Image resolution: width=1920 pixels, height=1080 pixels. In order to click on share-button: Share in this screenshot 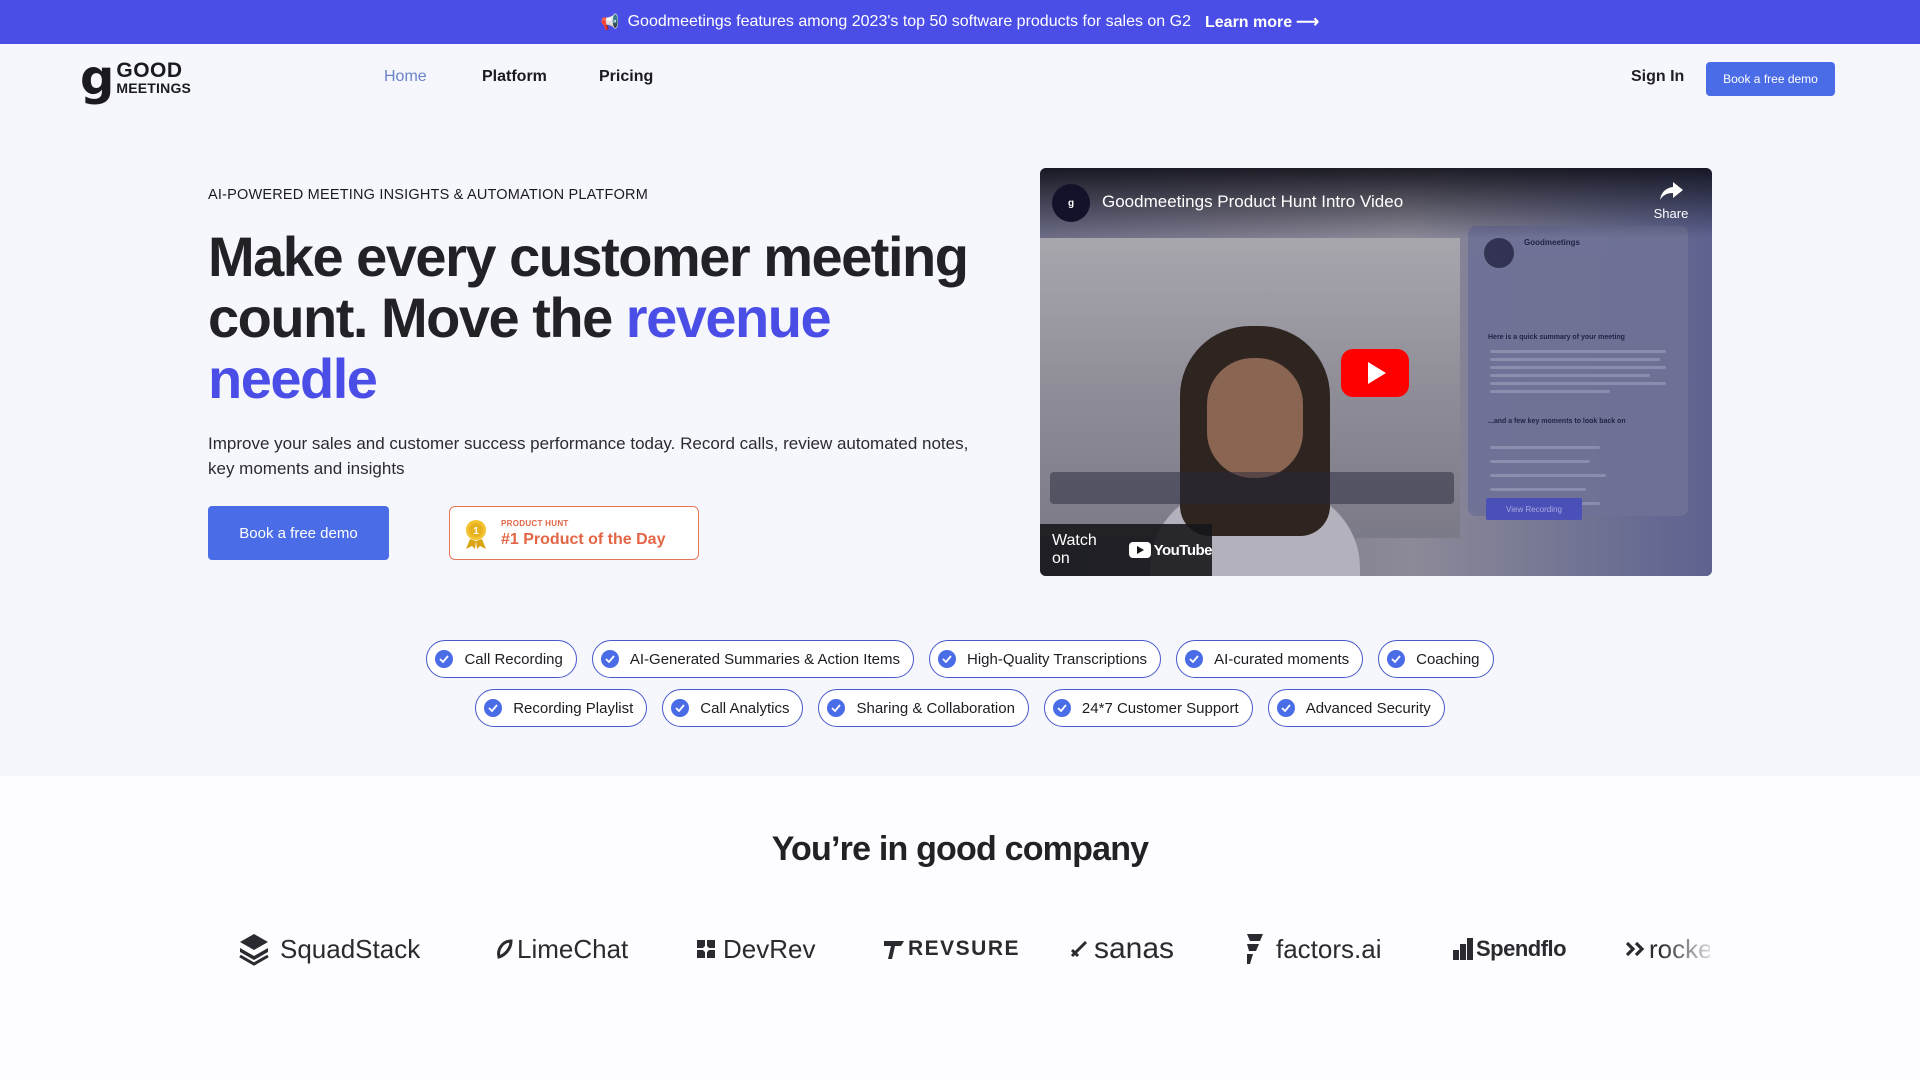, I will do `click(1671, 200)`.